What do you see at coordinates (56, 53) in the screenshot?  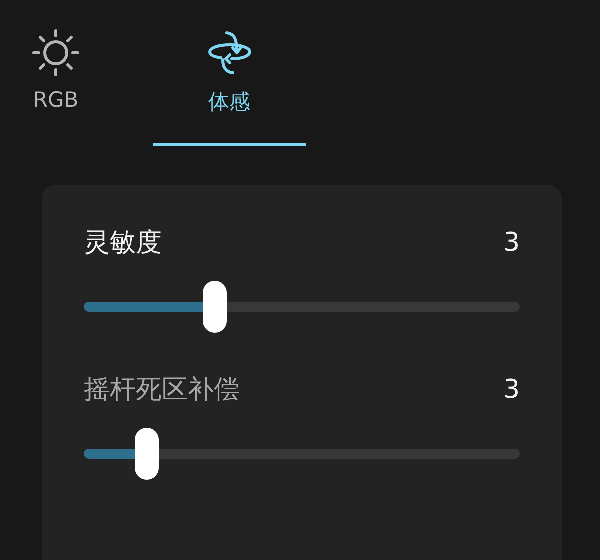 I see `brightness-icon` at bounding box center [56, 53].